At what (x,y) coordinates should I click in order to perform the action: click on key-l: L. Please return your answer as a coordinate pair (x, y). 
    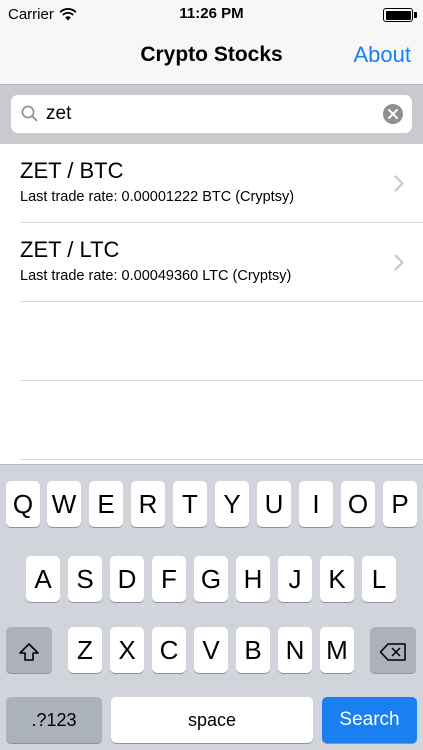
    Looking at the image, I should click on (379, 579).